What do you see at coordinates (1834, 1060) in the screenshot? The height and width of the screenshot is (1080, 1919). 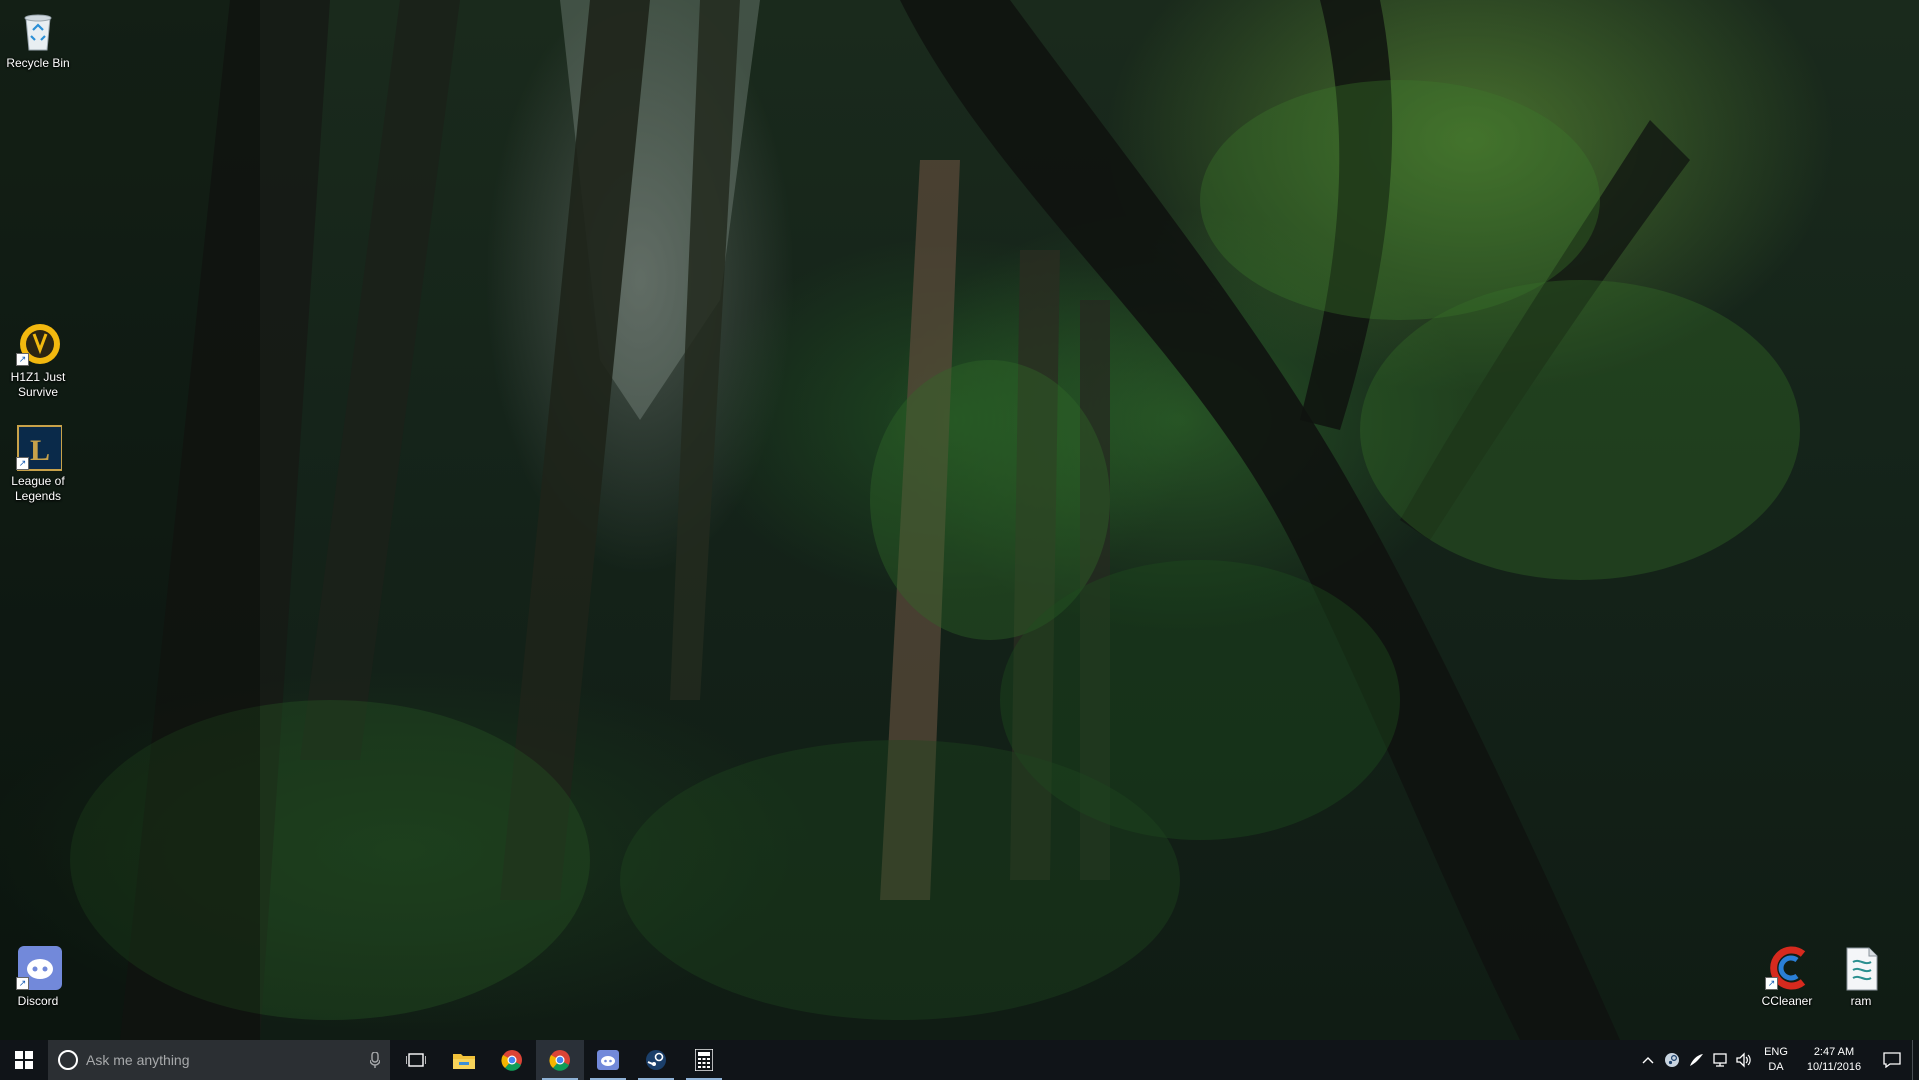 I see `taskbar-clock: 2:47 AM 10/11/2016` at bounding box center [1834, 1060].